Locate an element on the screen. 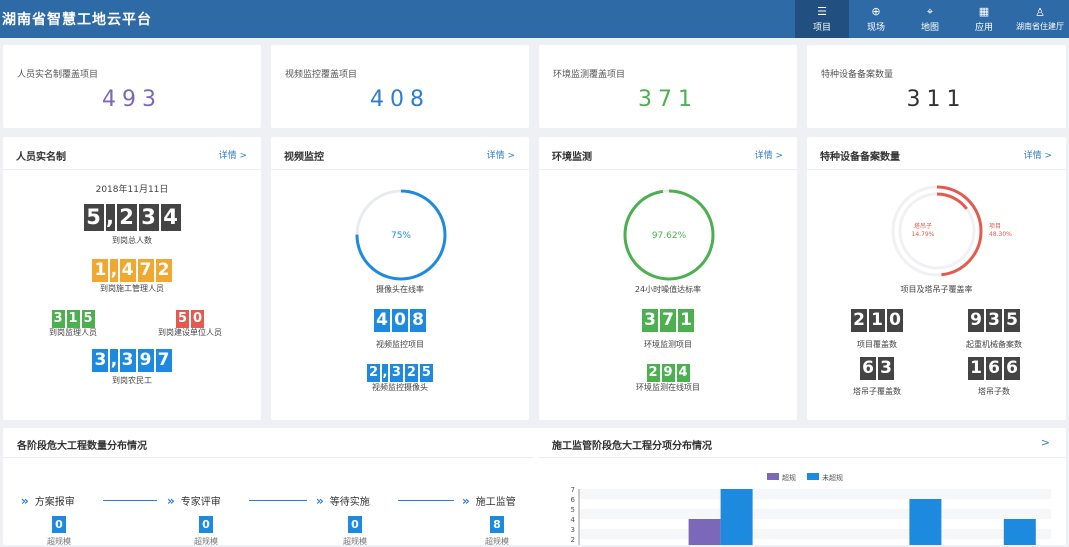 The height and width of the screenshot is (547, 1069). ring-value: 75% is located at coordinates (401, 236).